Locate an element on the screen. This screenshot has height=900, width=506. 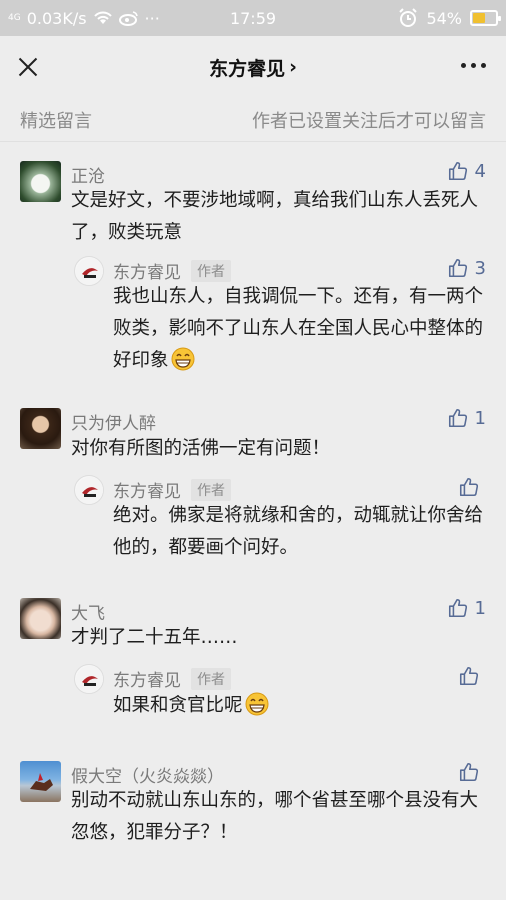
like-button is located at coordinates (472, 772).